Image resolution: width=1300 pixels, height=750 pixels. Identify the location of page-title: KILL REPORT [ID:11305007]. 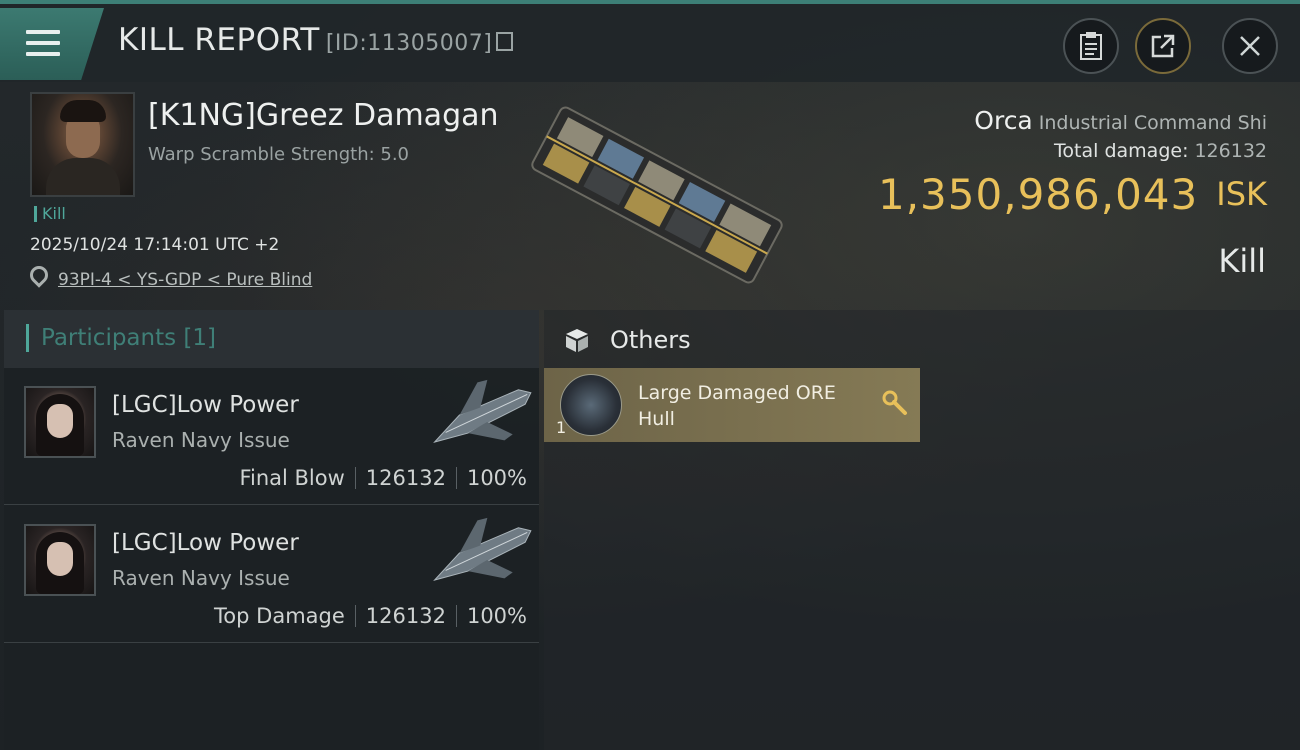
(316, 40).